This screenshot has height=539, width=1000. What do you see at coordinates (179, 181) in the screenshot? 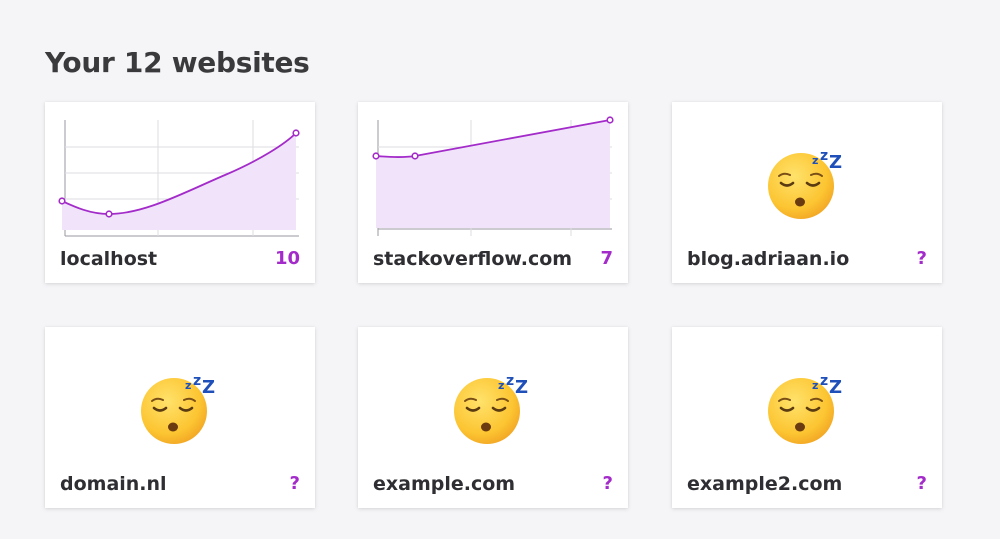
I see `chart-area-localhost` at bounding box center [179, 181].